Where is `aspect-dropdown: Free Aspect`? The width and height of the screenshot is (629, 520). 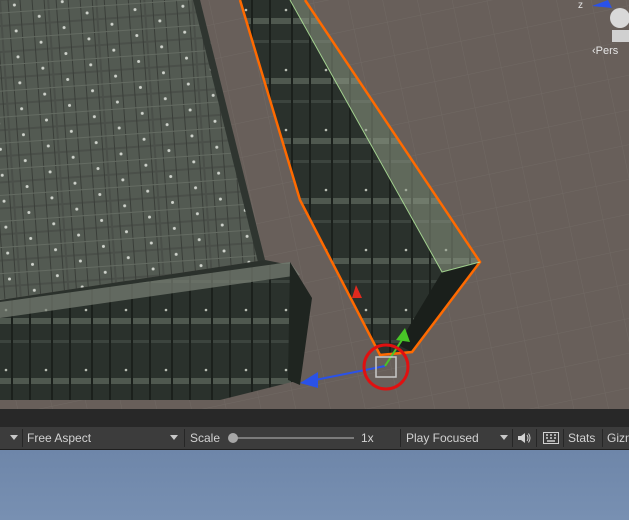
aspect-dropdown: Free Aspect is located at coordinates (59, 438).